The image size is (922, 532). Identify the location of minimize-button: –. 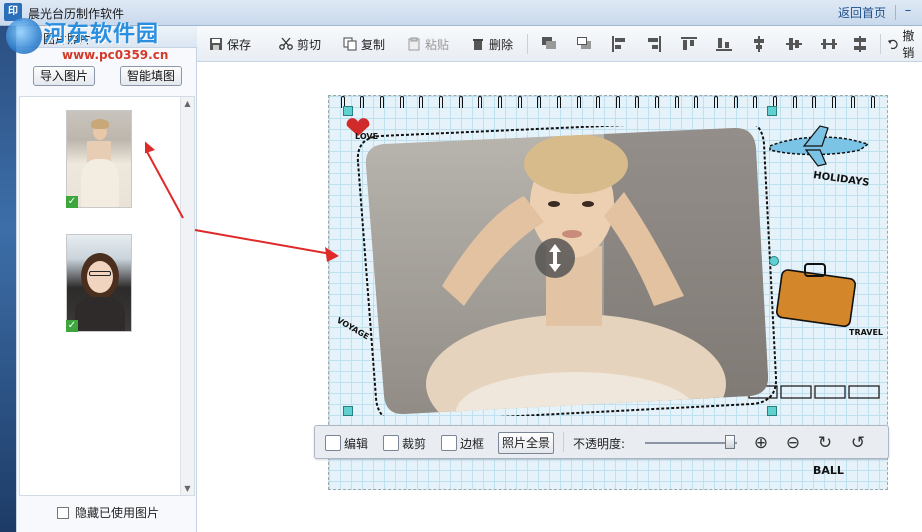
(908, 12).